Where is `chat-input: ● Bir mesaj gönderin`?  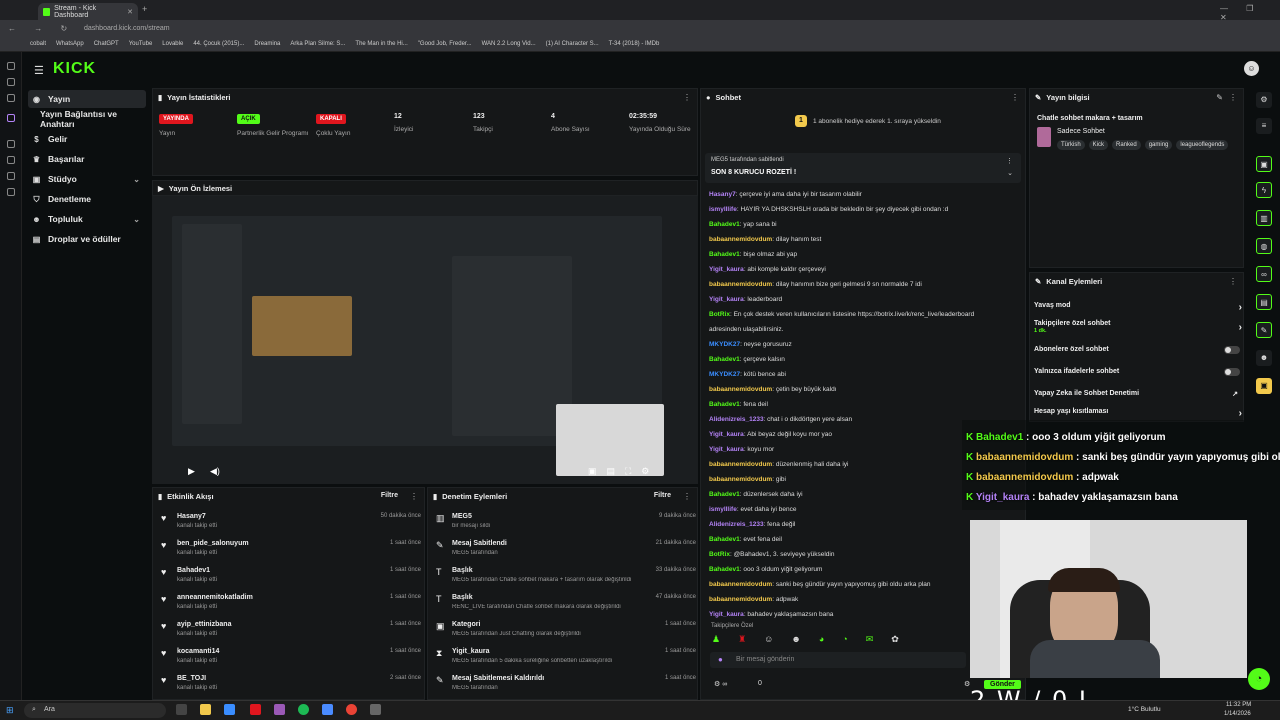
chat-input: ● Bir mesaj gönderin is located at coordinates (838, 660).